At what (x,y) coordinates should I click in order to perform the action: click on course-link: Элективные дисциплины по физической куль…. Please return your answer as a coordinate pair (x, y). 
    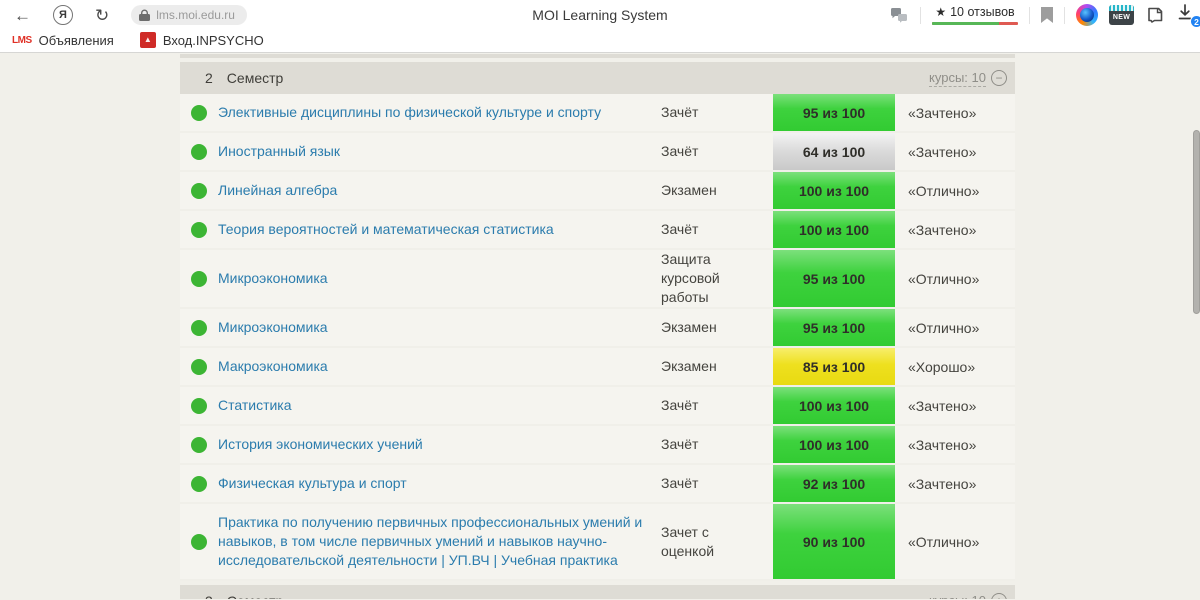
    Looking at the image, I should click on (439, 112).